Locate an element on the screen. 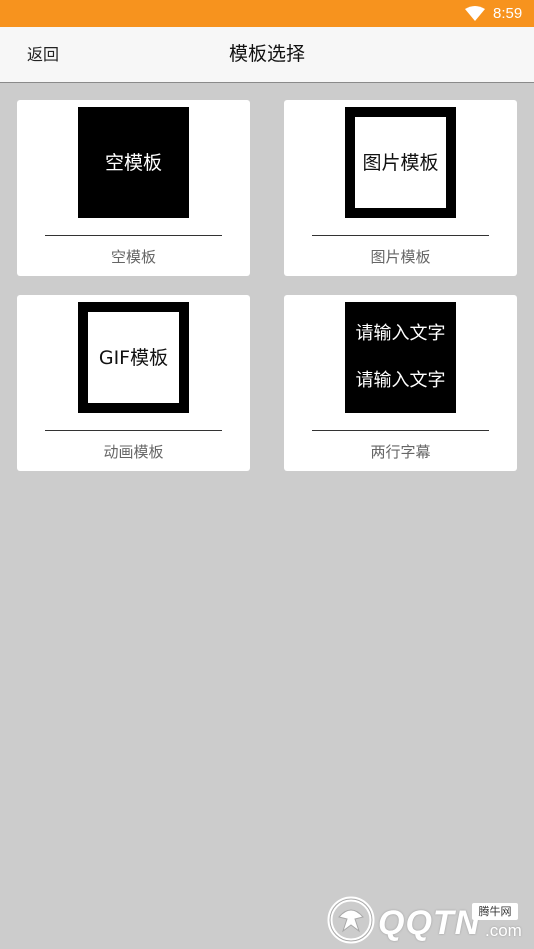 Image resolution: width=534 pixels, height=949 pixels. watermark-logo-icon is located at coordinates (351, 920).